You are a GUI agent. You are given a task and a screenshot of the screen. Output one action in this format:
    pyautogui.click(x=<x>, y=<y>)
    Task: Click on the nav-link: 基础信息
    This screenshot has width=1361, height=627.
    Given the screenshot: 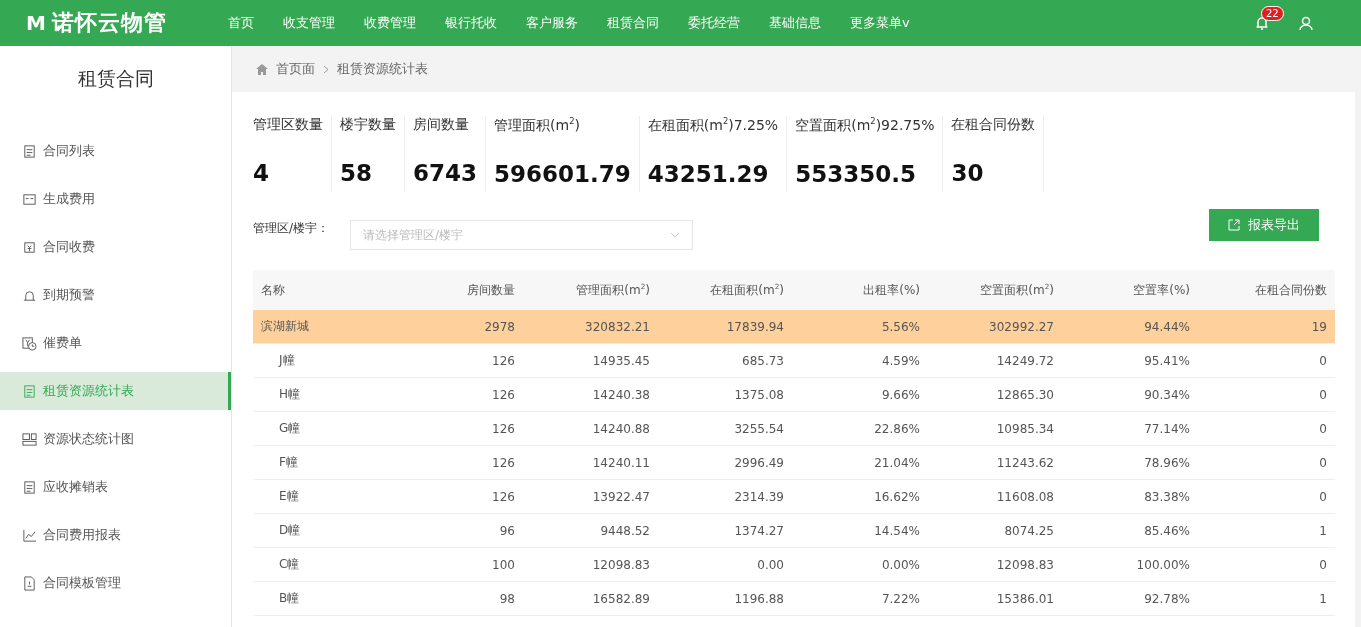 What is the action you would take?
    pyautogui.click(x=795, y=23)
    